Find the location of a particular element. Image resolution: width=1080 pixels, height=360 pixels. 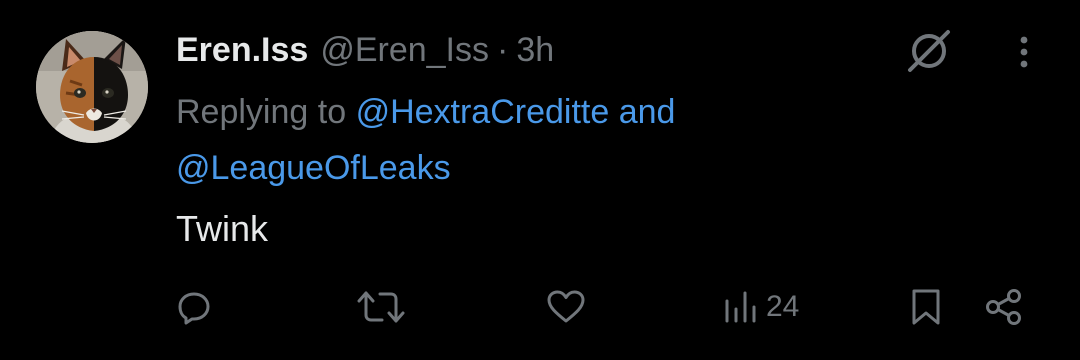

user-handle: @Eren_Iss is located at coordinates (404, 50).